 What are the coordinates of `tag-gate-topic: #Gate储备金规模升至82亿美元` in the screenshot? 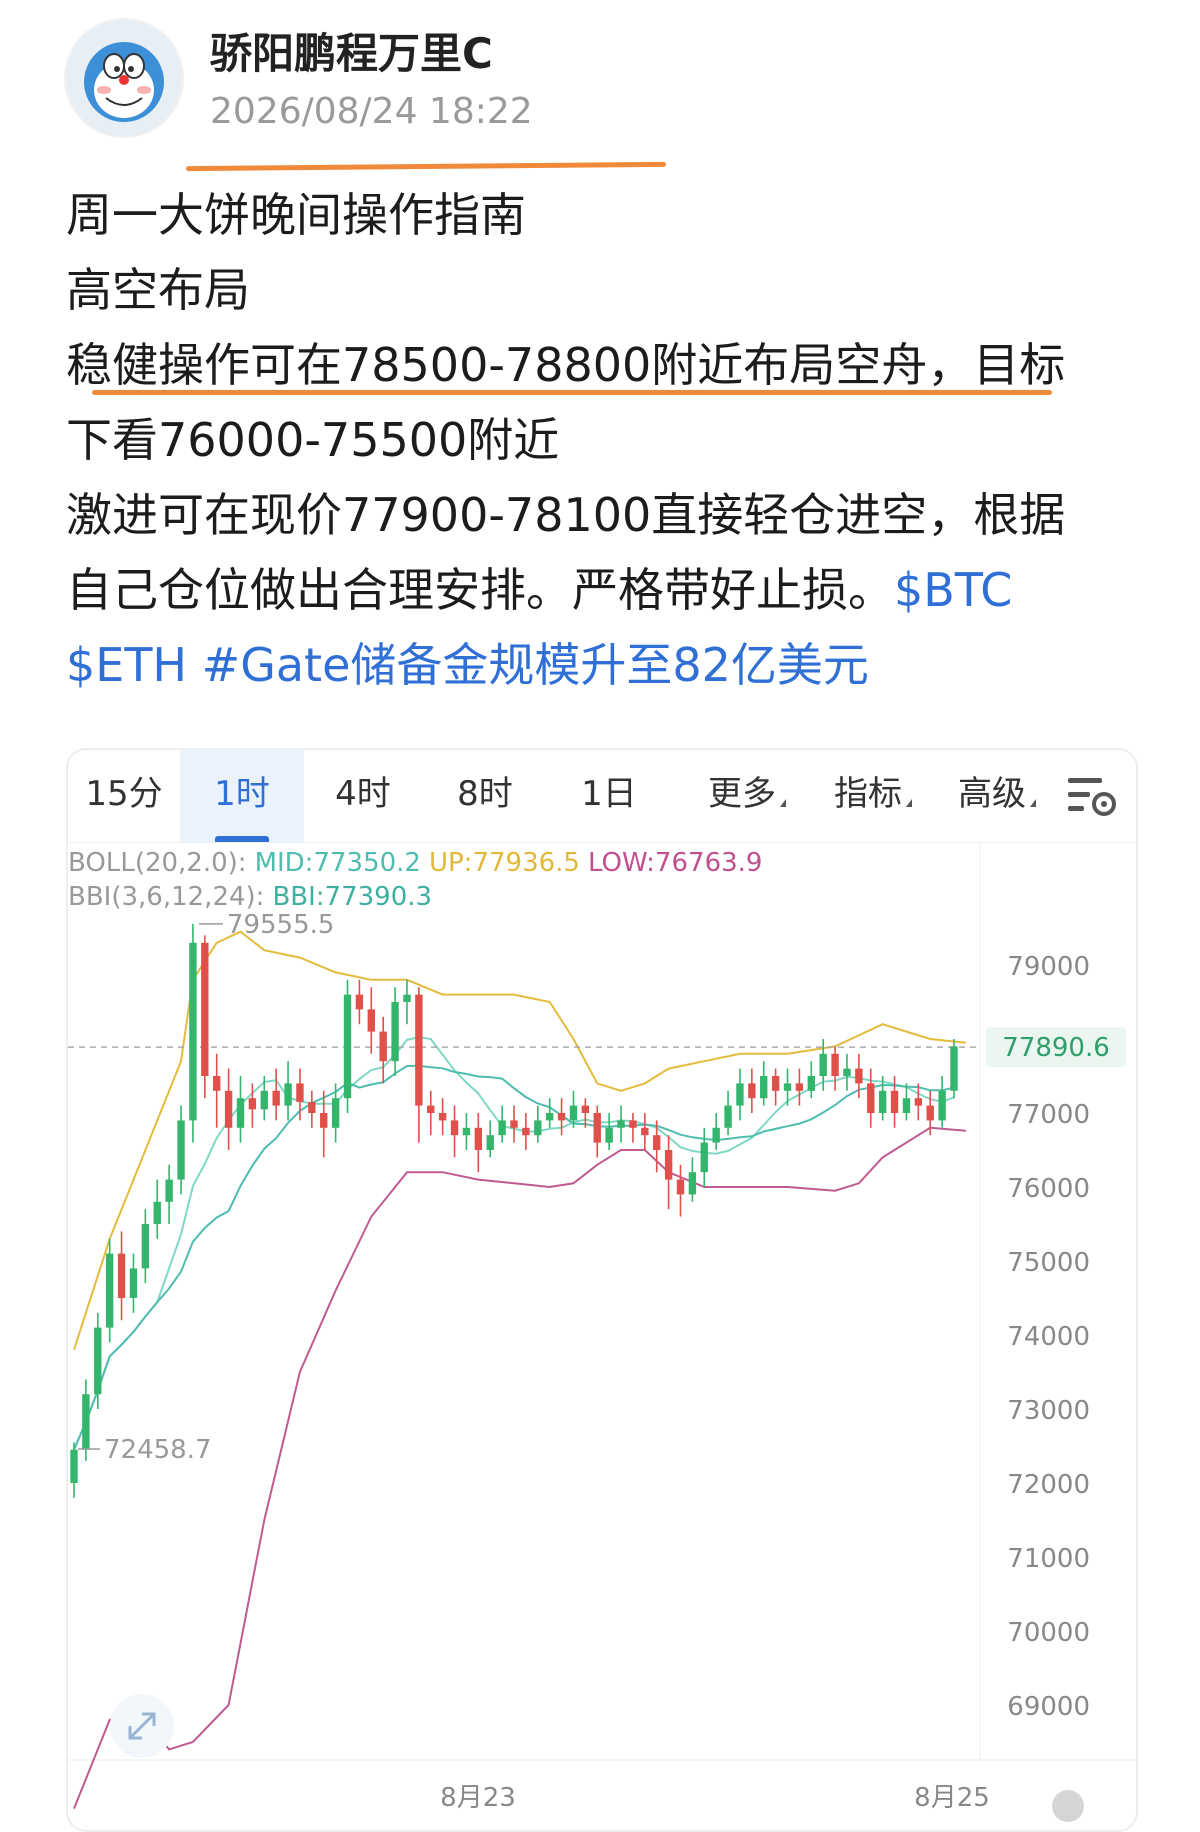 It's located at (535, 665).